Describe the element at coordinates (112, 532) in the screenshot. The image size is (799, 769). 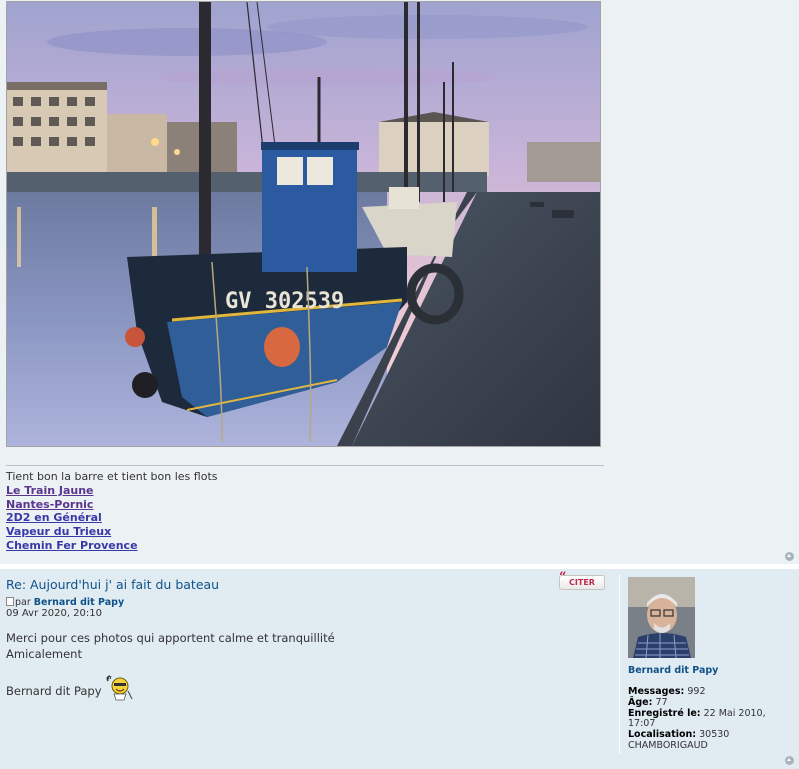
I see `signature-link-vapeur-trieux: Vapeur du Trieux` at that location.